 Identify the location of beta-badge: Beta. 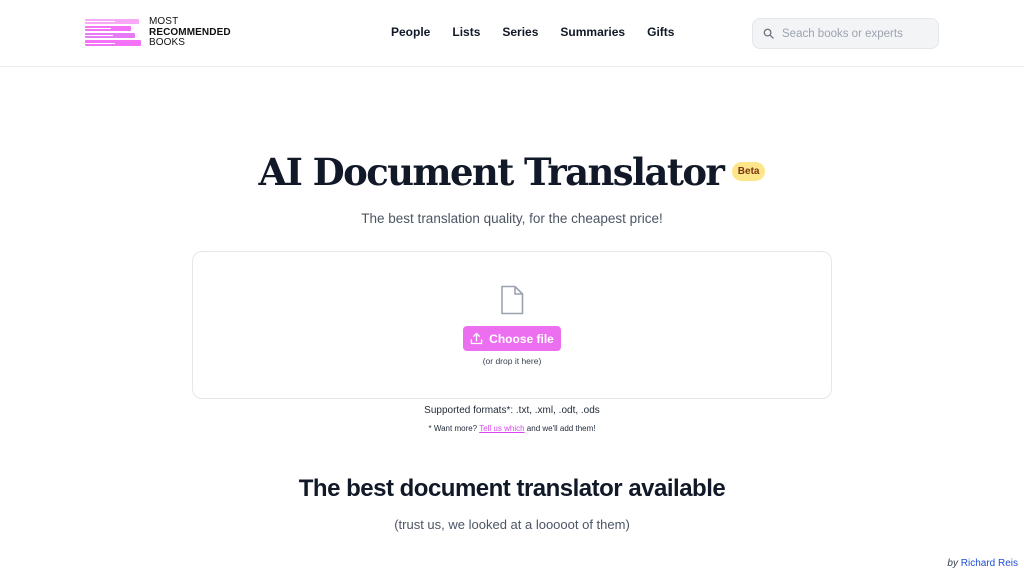
(748, 171).